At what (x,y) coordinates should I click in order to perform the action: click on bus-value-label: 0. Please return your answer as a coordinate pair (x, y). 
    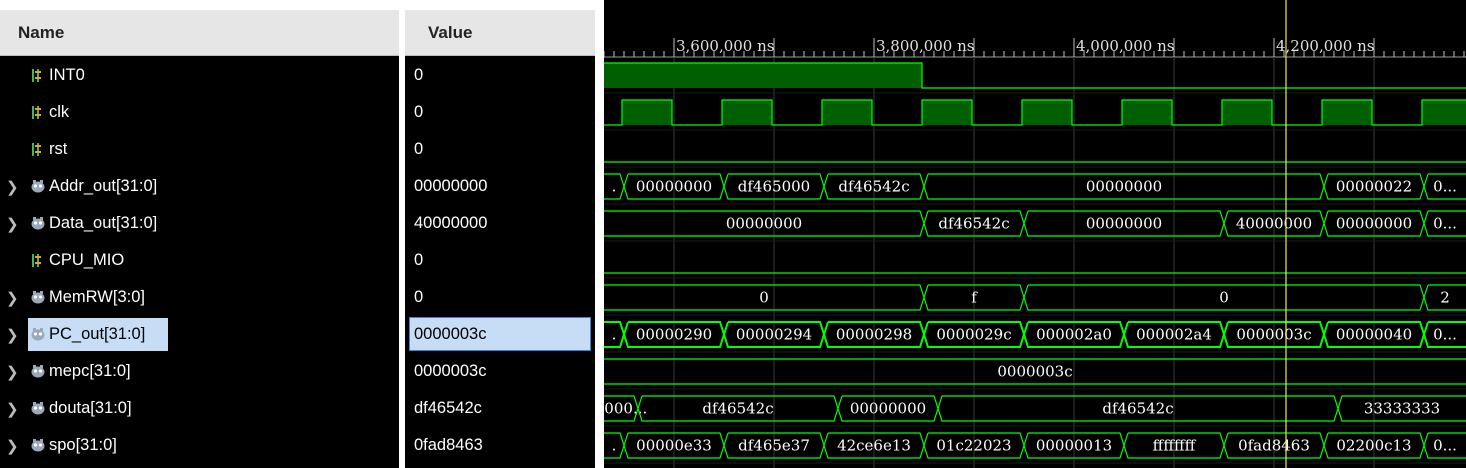
    Looking at the image, I should click on (1224, 298).